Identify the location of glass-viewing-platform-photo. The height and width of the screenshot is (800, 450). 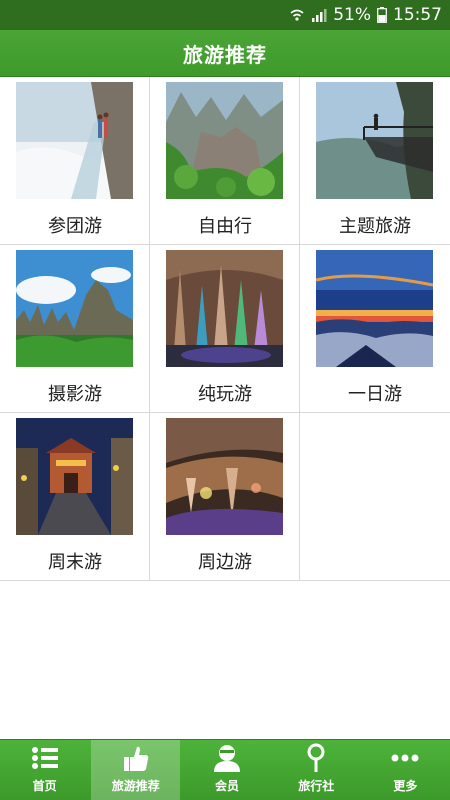
(374, 140).